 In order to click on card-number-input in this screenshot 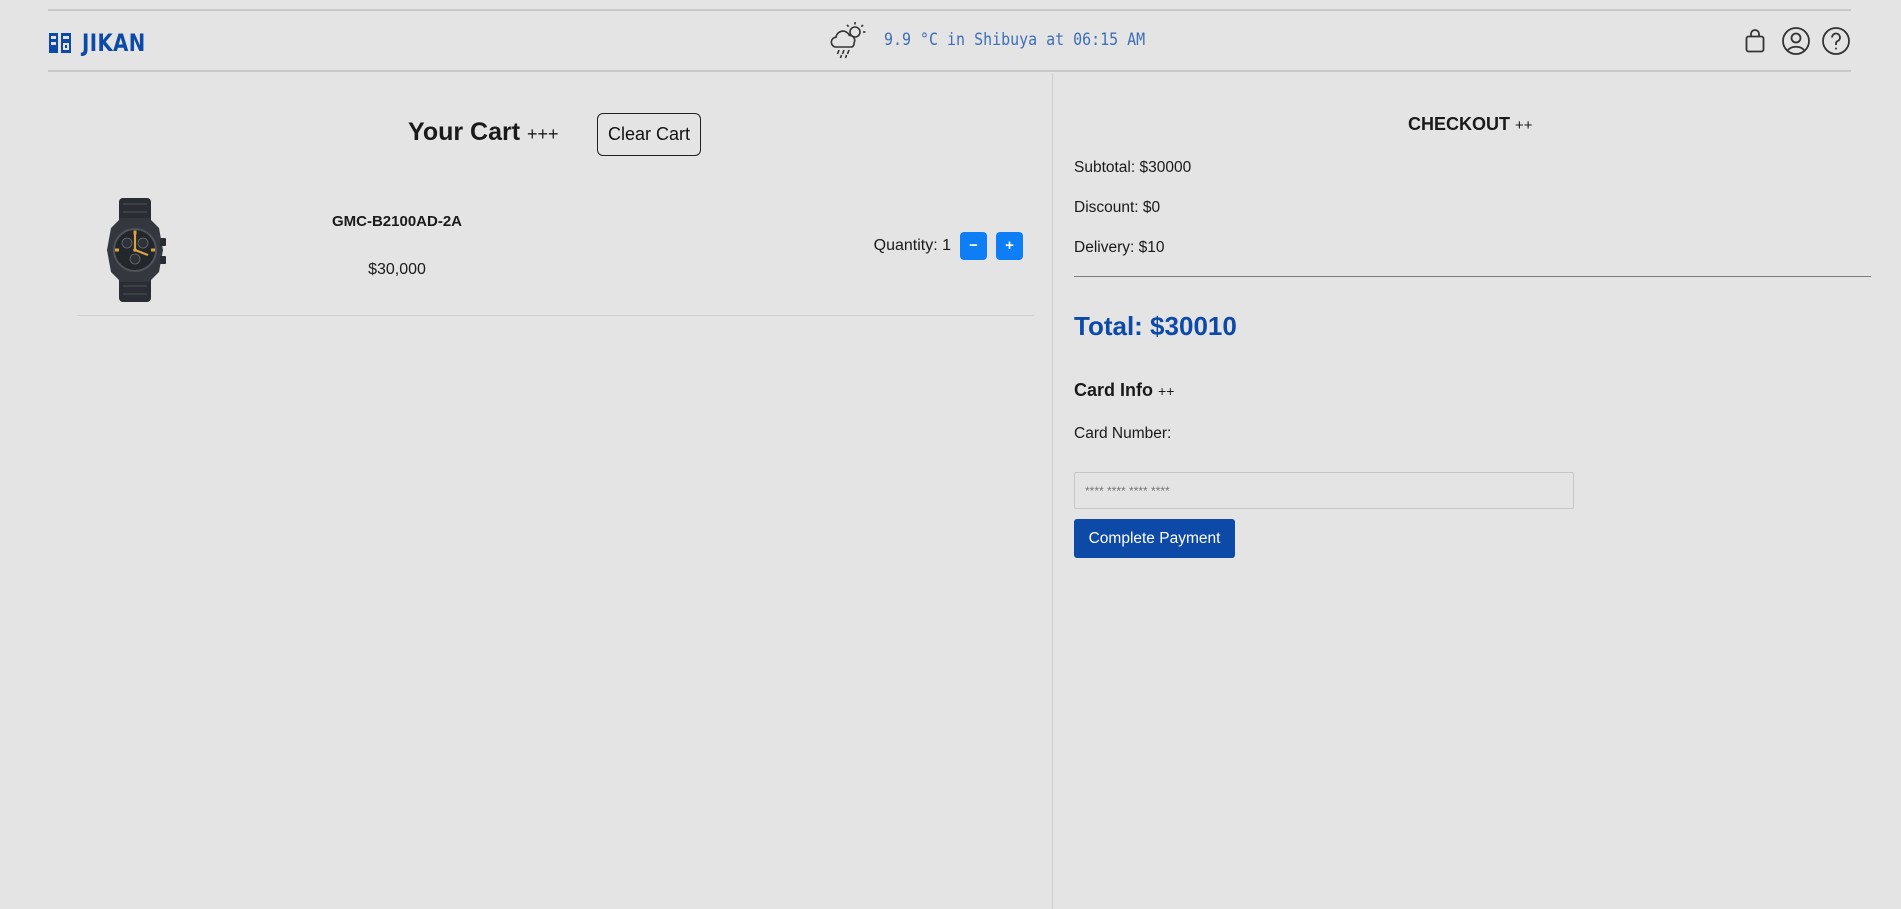, I will do `click(1324, 490)`.